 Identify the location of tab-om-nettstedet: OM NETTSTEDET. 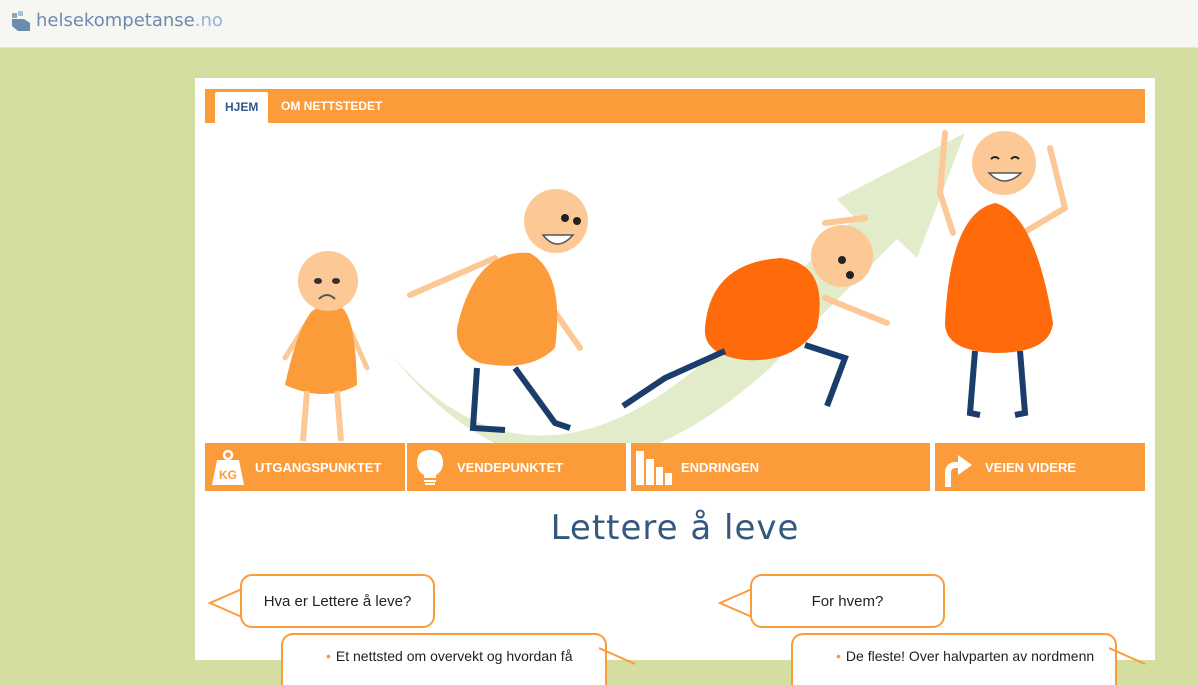
(331, 106).